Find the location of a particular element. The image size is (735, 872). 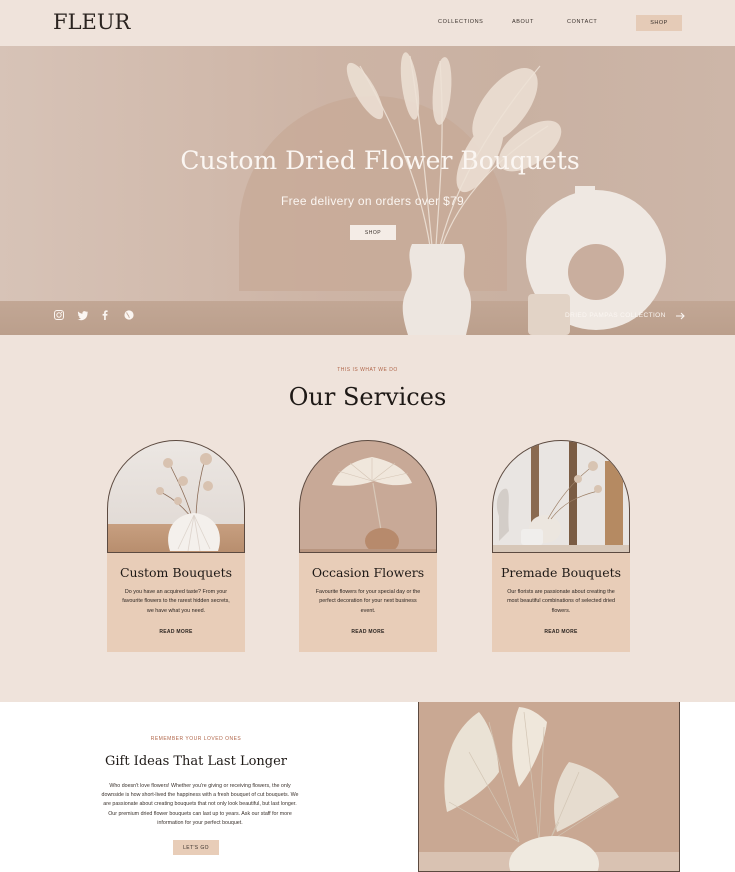

card-image-custom-bouquets is located at coordinates (176, 496).